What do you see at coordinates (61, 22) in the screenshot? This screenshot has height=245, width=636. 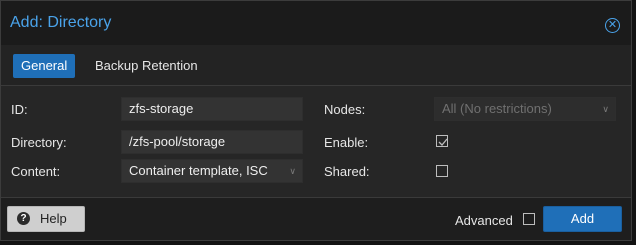 I see `dialog-title: Add: Directory` at bounding box center [61, 22].